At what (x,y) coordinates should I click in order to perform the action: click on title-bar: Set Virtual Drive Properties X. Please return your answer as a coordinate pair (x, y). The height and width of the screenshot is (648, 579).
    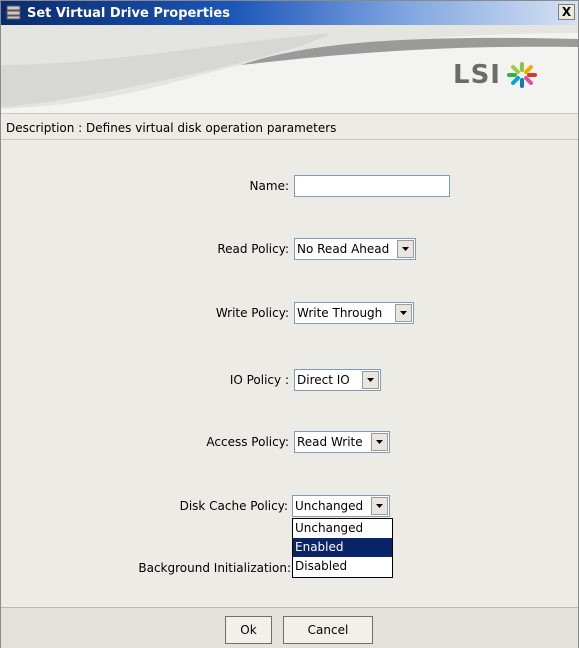
    Looking at the image, I should click on (289, 13).